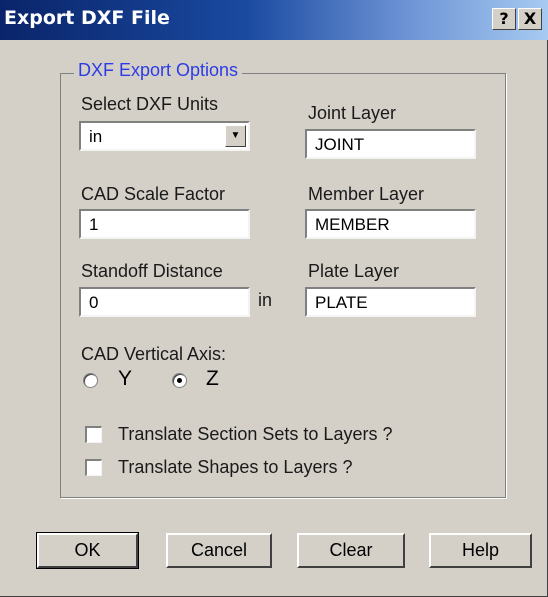 This screenshot has width=548, height=597. What do you see at coordinates (274, 20) in the screenshot?
I see `title-bar: Export DXF File ? X` at bounding box center [274, 20].